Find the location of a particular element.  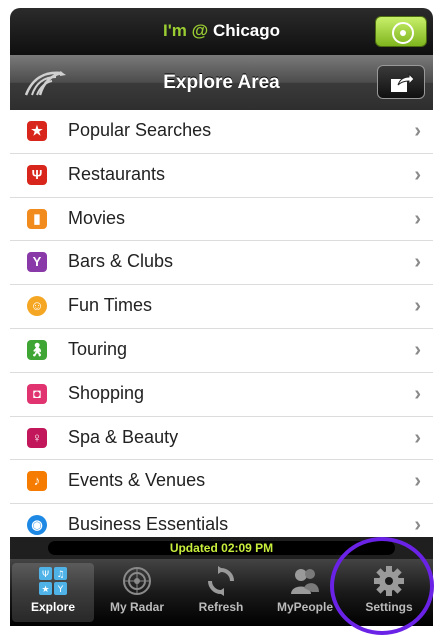

list-item-events-venues: ♪ Events & Venues › is located at coordinates (221, 482).